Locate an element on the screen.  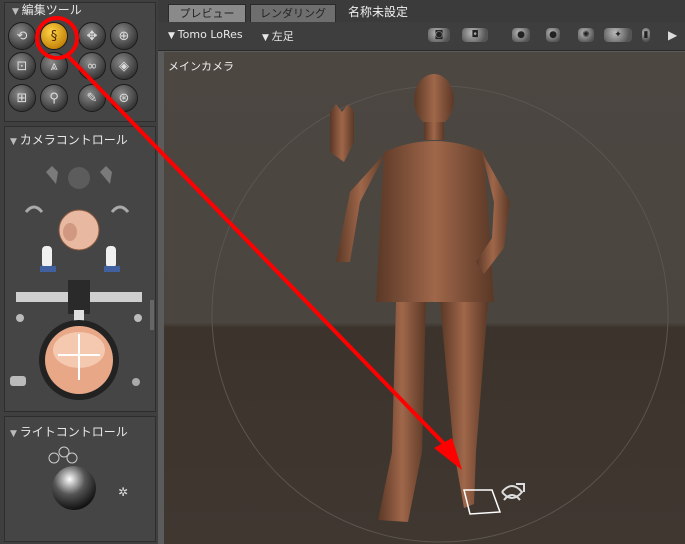
twist-tool-icon: § is located at coordinates (54, 36).